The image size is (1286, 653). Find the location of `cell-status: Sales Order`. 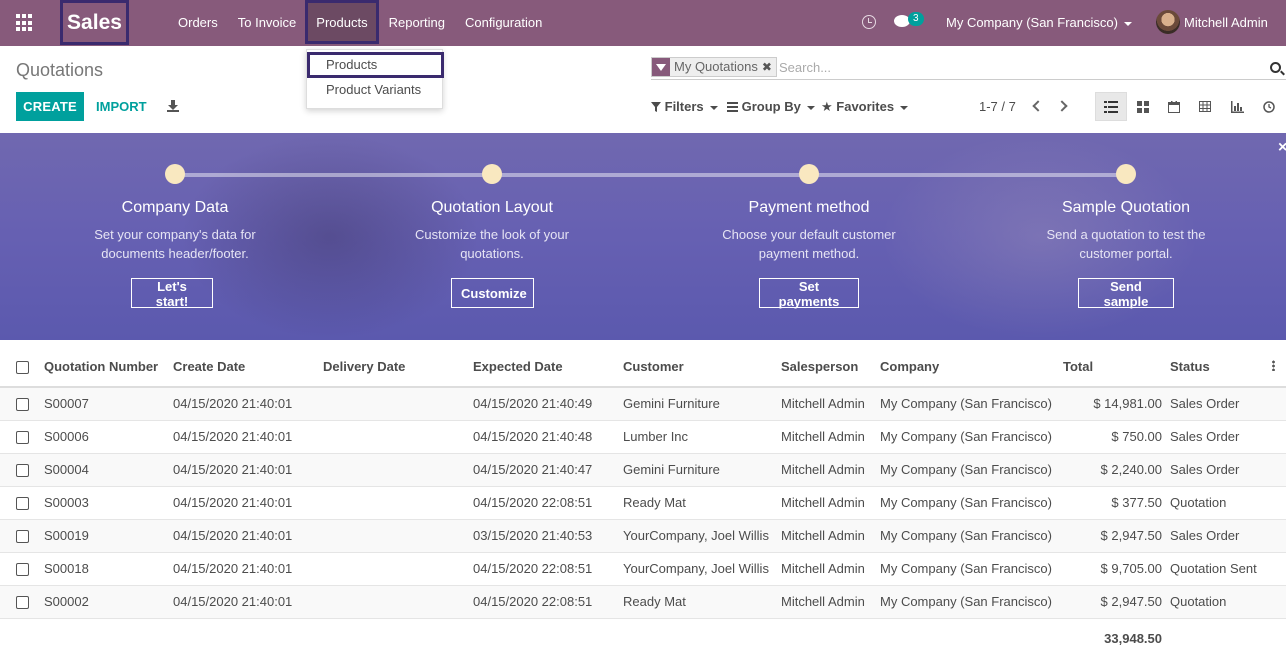

cell-status: Sales Order is located at coordinates (1228, 536).